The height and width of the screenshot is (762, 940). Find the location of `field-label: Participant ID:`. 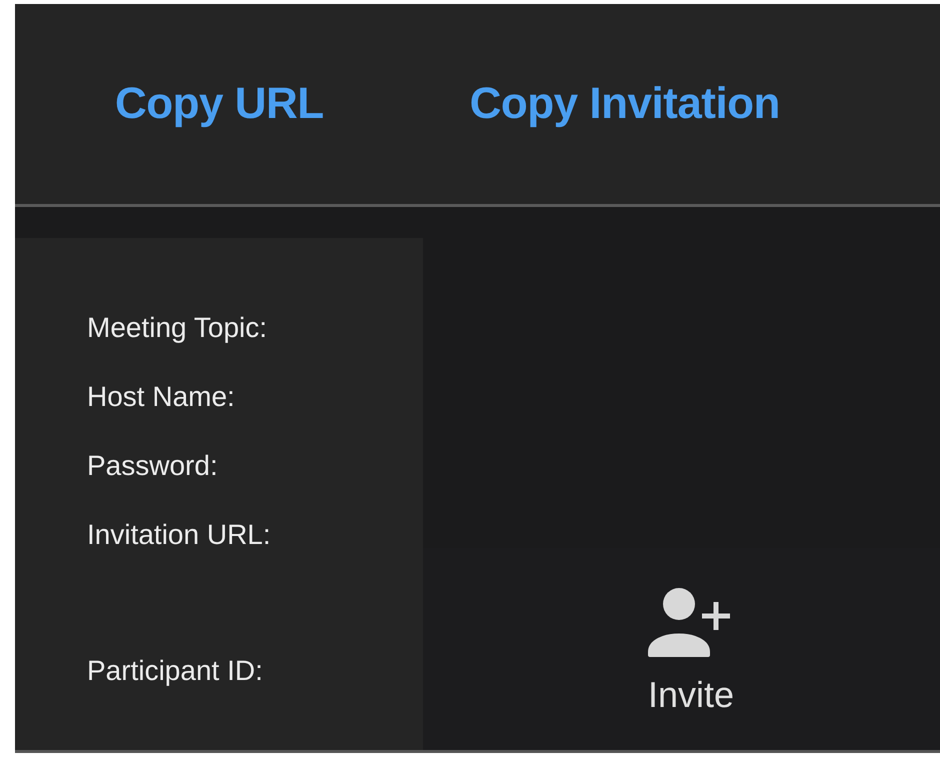

field-label: Participant ID: is located at coordinates (175, 671).